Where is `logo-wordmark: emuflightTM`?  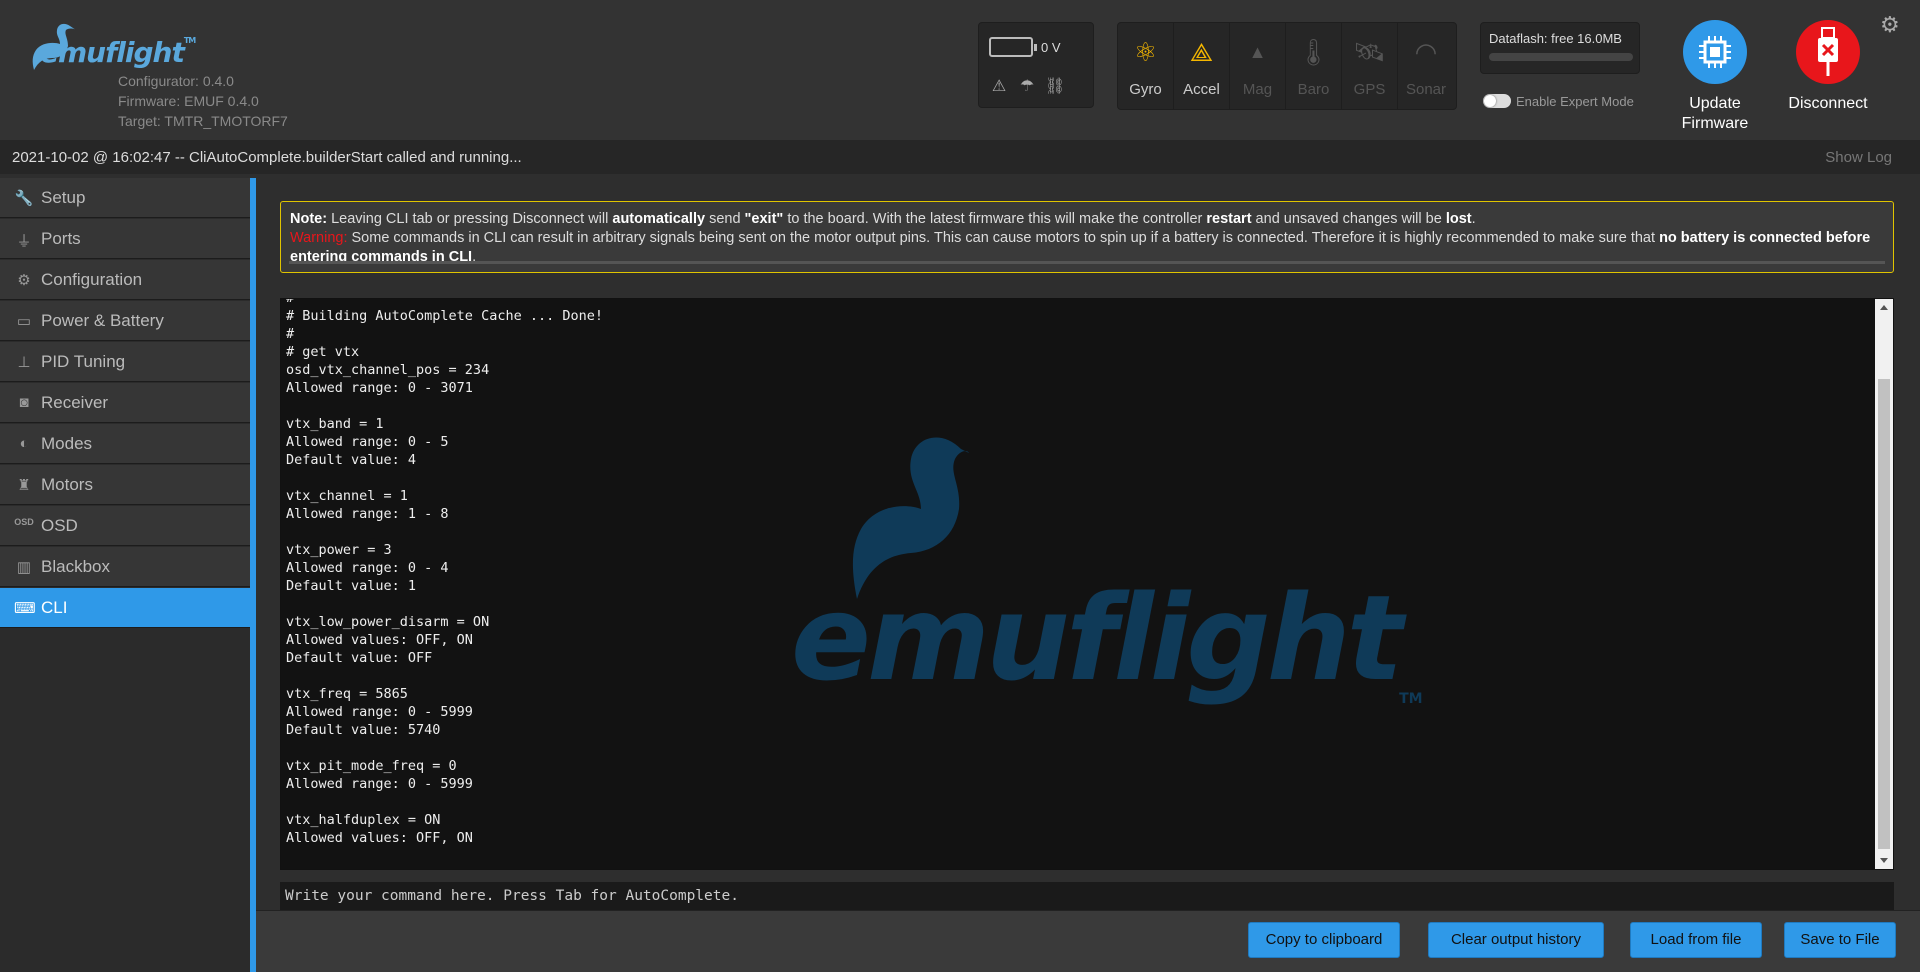 logo-wordmark: emuflightTM is located at coordinates (118, 52).